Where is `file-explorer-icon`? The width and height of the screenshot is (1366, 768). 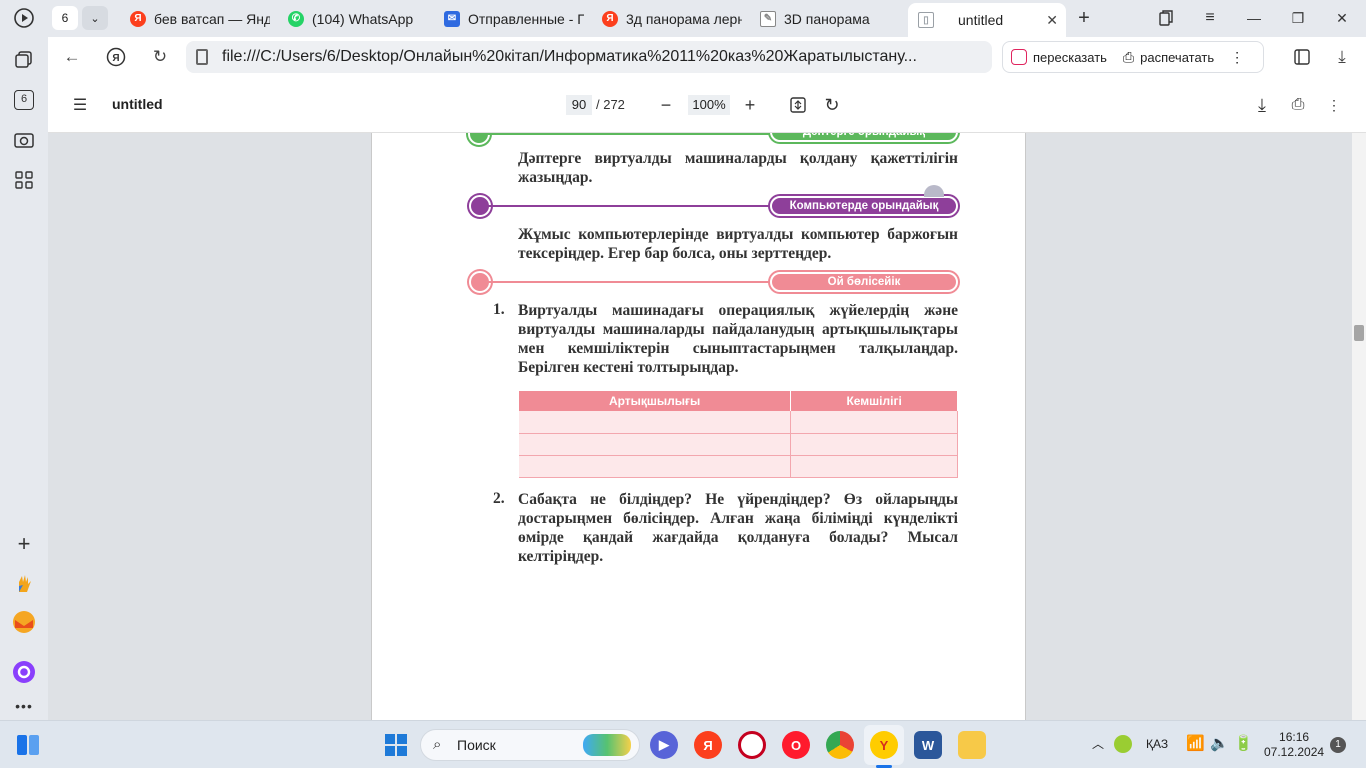 file-explorer-icon is located at coordinates (972, 745).